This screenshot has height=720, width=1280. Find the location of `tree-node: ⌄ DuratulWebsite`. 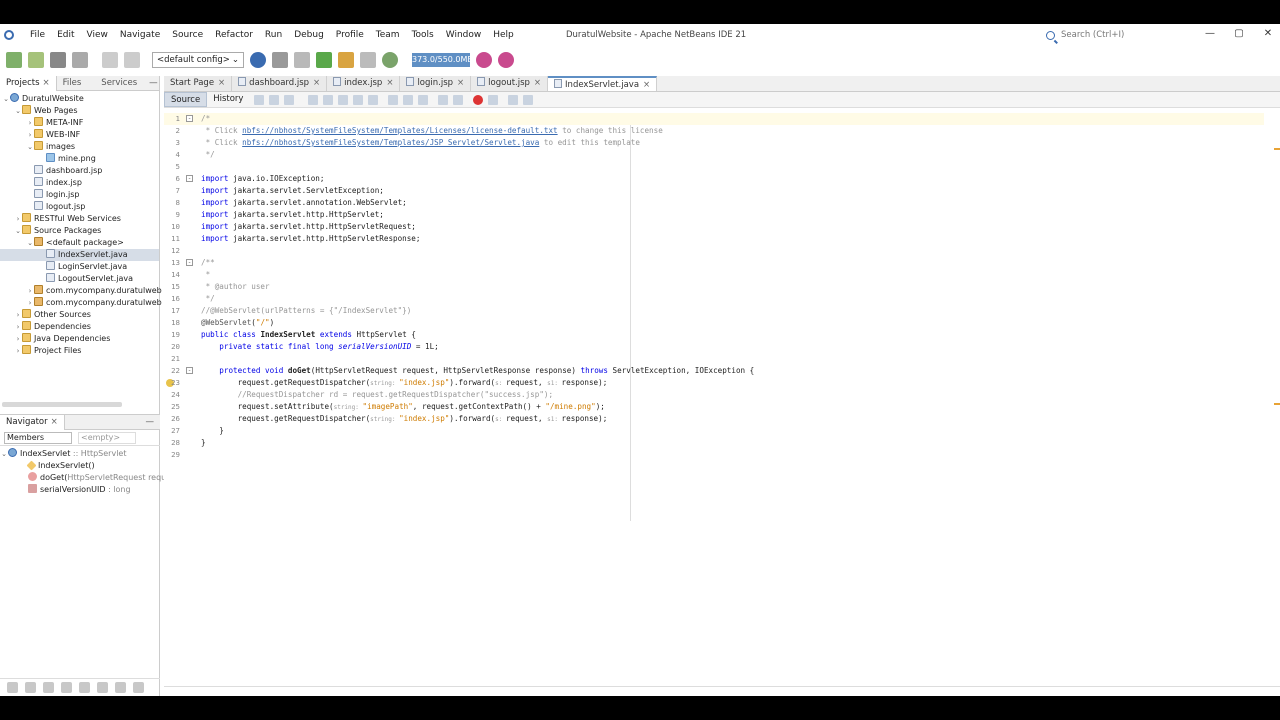

tree-node: ⌄ DuratulWebsite is located at coordinates (79, 99).